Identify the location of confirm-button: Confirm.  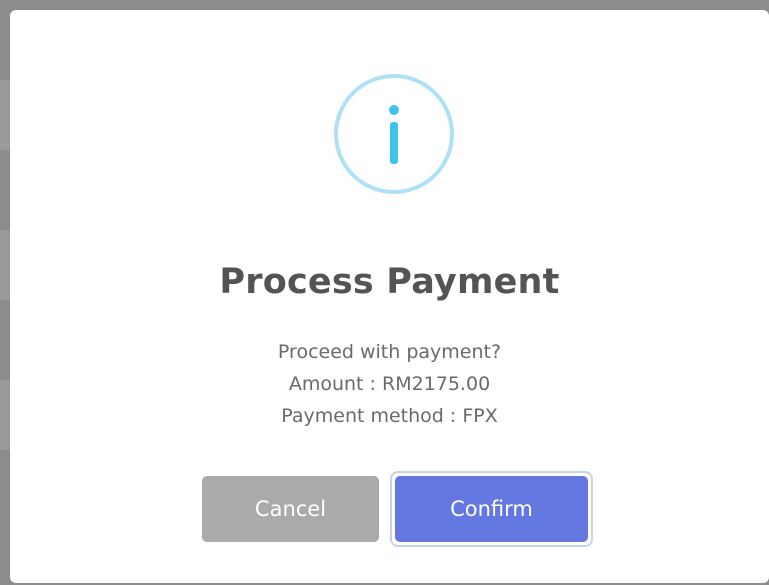
(491, 509).